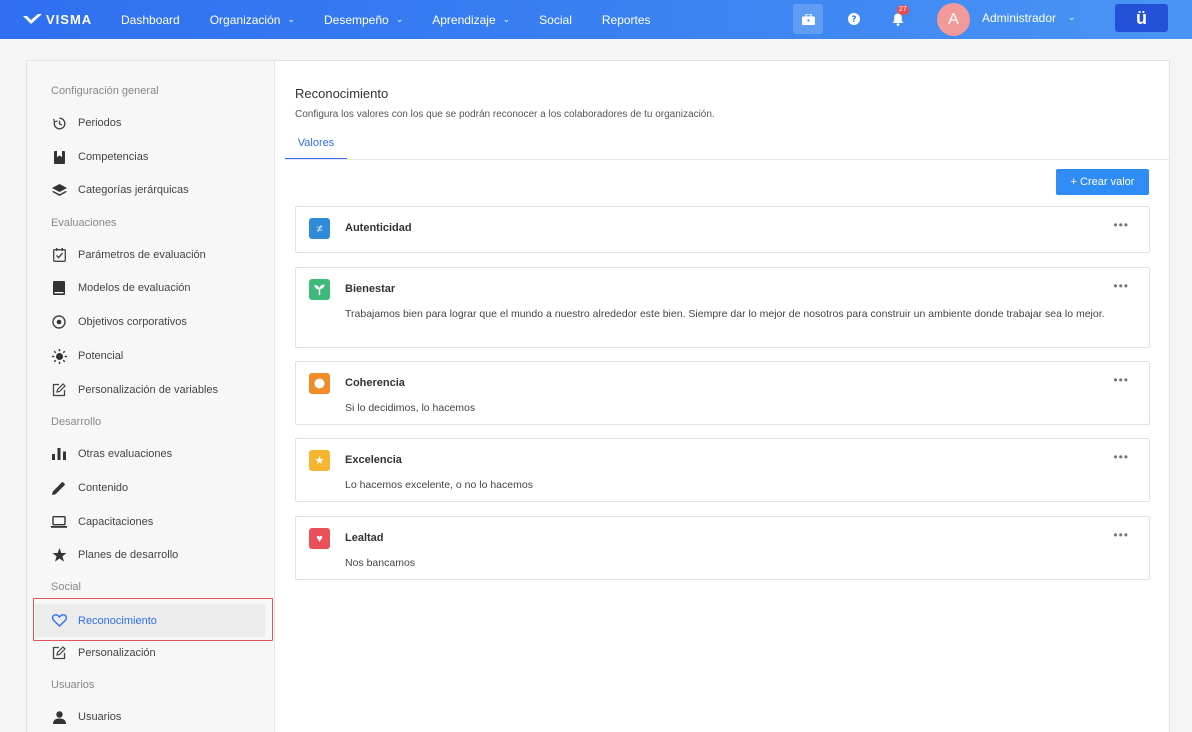  Describe the element at coordinates (319, 460) in the screenshot. I see `star-icon: ★` at that location.